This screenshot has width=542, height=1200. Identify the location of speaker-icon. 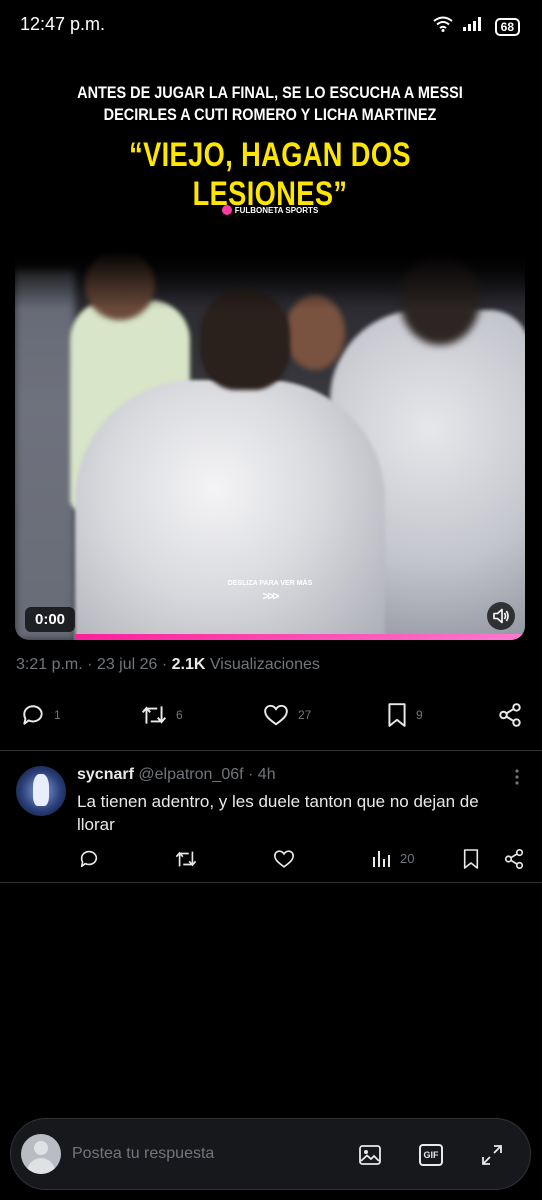
(501, 616).